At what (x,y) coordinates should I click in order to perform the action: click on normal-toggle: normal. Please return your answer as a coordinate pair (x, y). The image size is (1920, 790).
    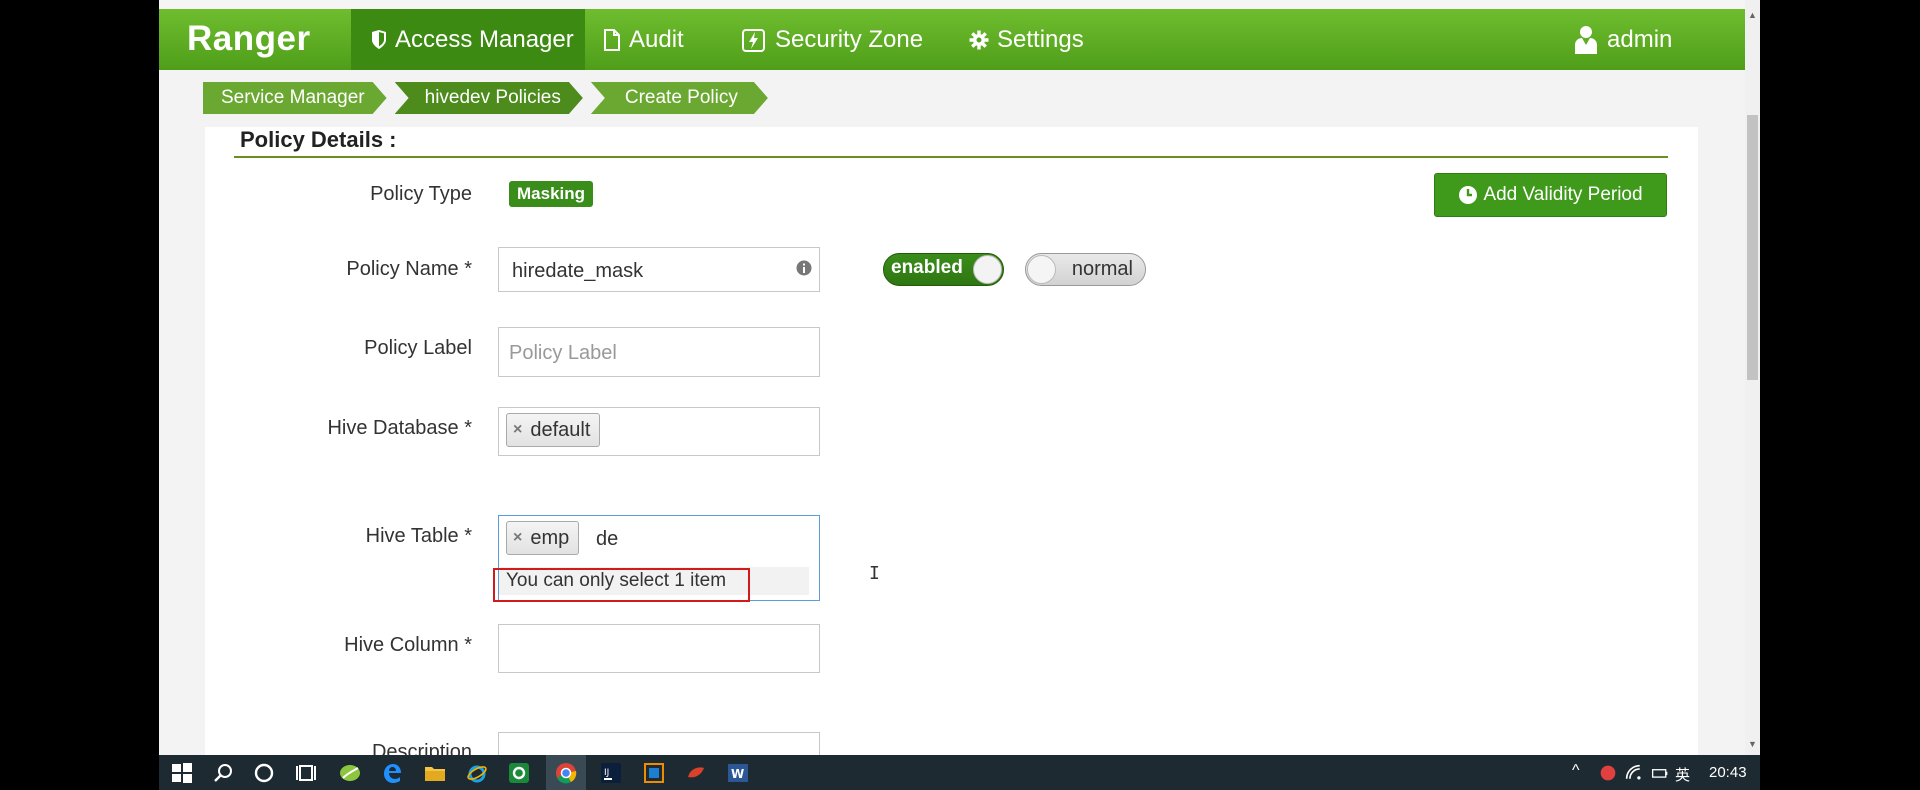
    Looking at the image, I should click on (1085, 269).